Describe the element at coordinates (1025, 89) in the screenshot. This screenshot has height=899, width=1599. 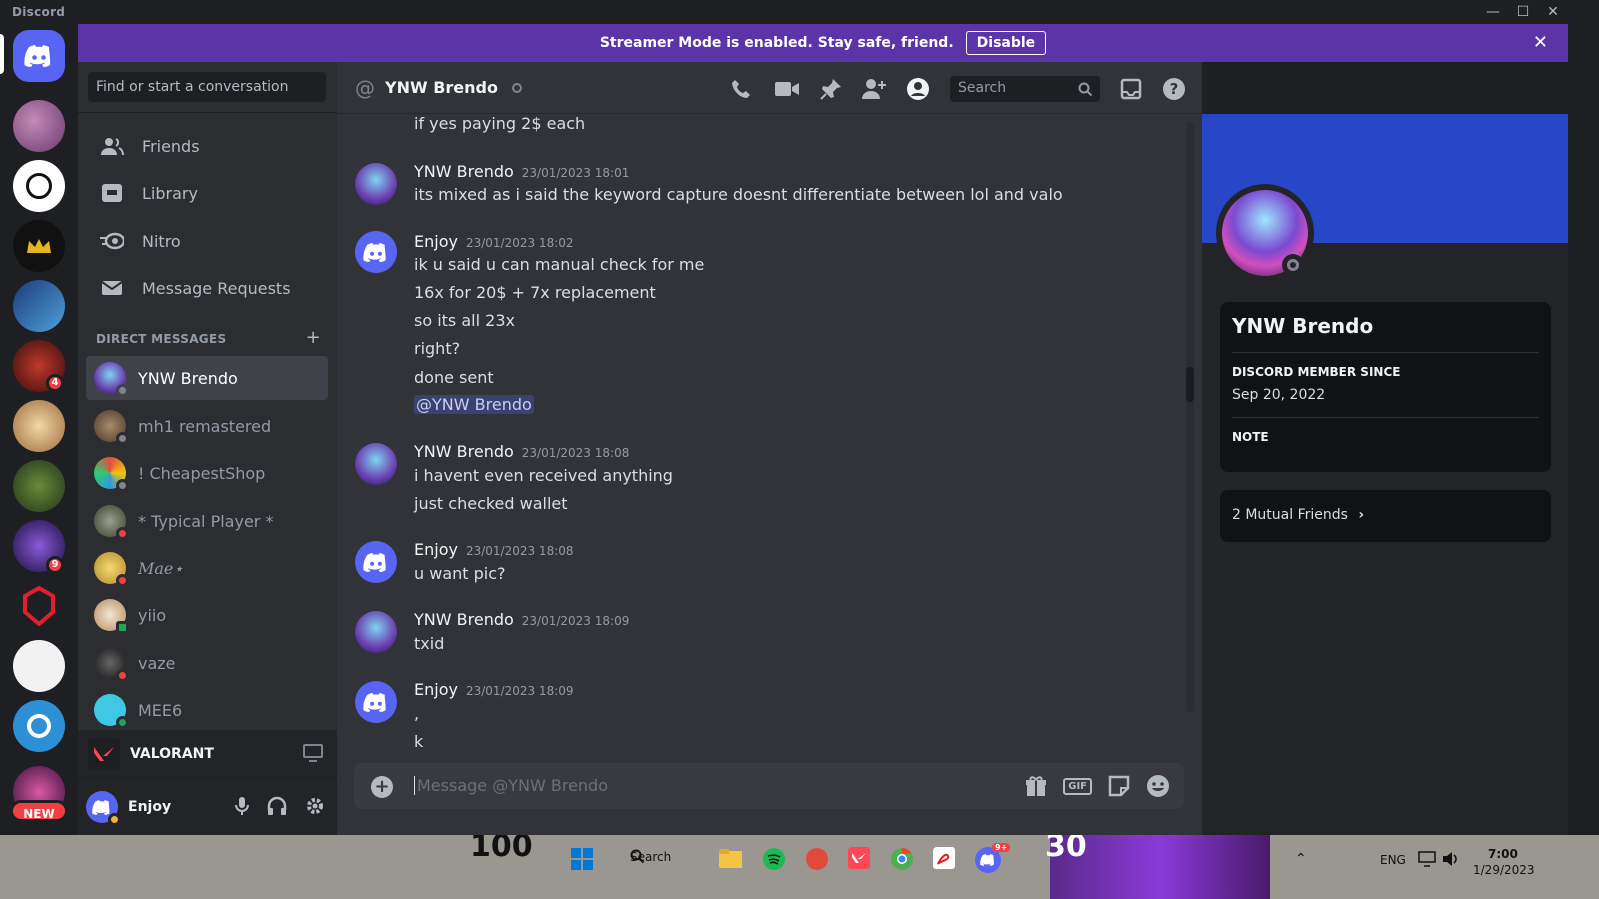
I see `search-input: Search` at that location.